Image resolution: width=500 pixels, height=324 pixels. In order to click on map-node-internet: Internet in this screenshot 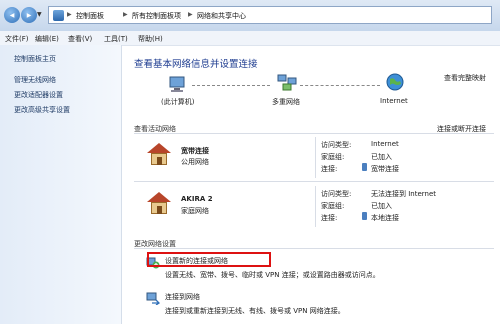, I will do `click(394, 101)`.